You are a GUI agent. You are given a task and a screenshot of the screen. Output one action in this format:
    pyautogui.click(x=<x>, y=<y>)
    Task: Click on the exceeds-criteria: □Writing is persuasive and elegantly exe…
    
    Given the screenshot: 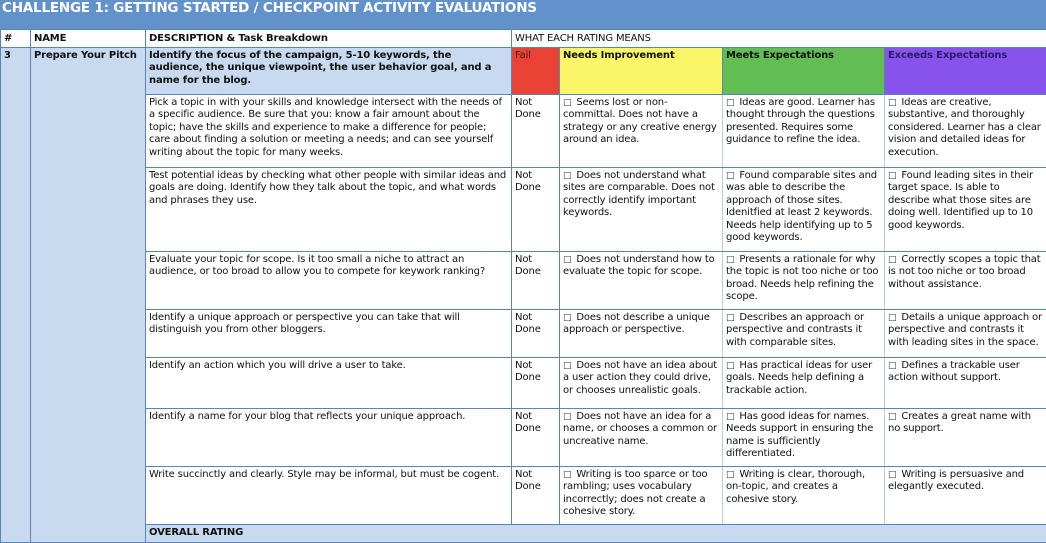 What is the action you would take?
    pyautogui.click(x=965, y=496)
    